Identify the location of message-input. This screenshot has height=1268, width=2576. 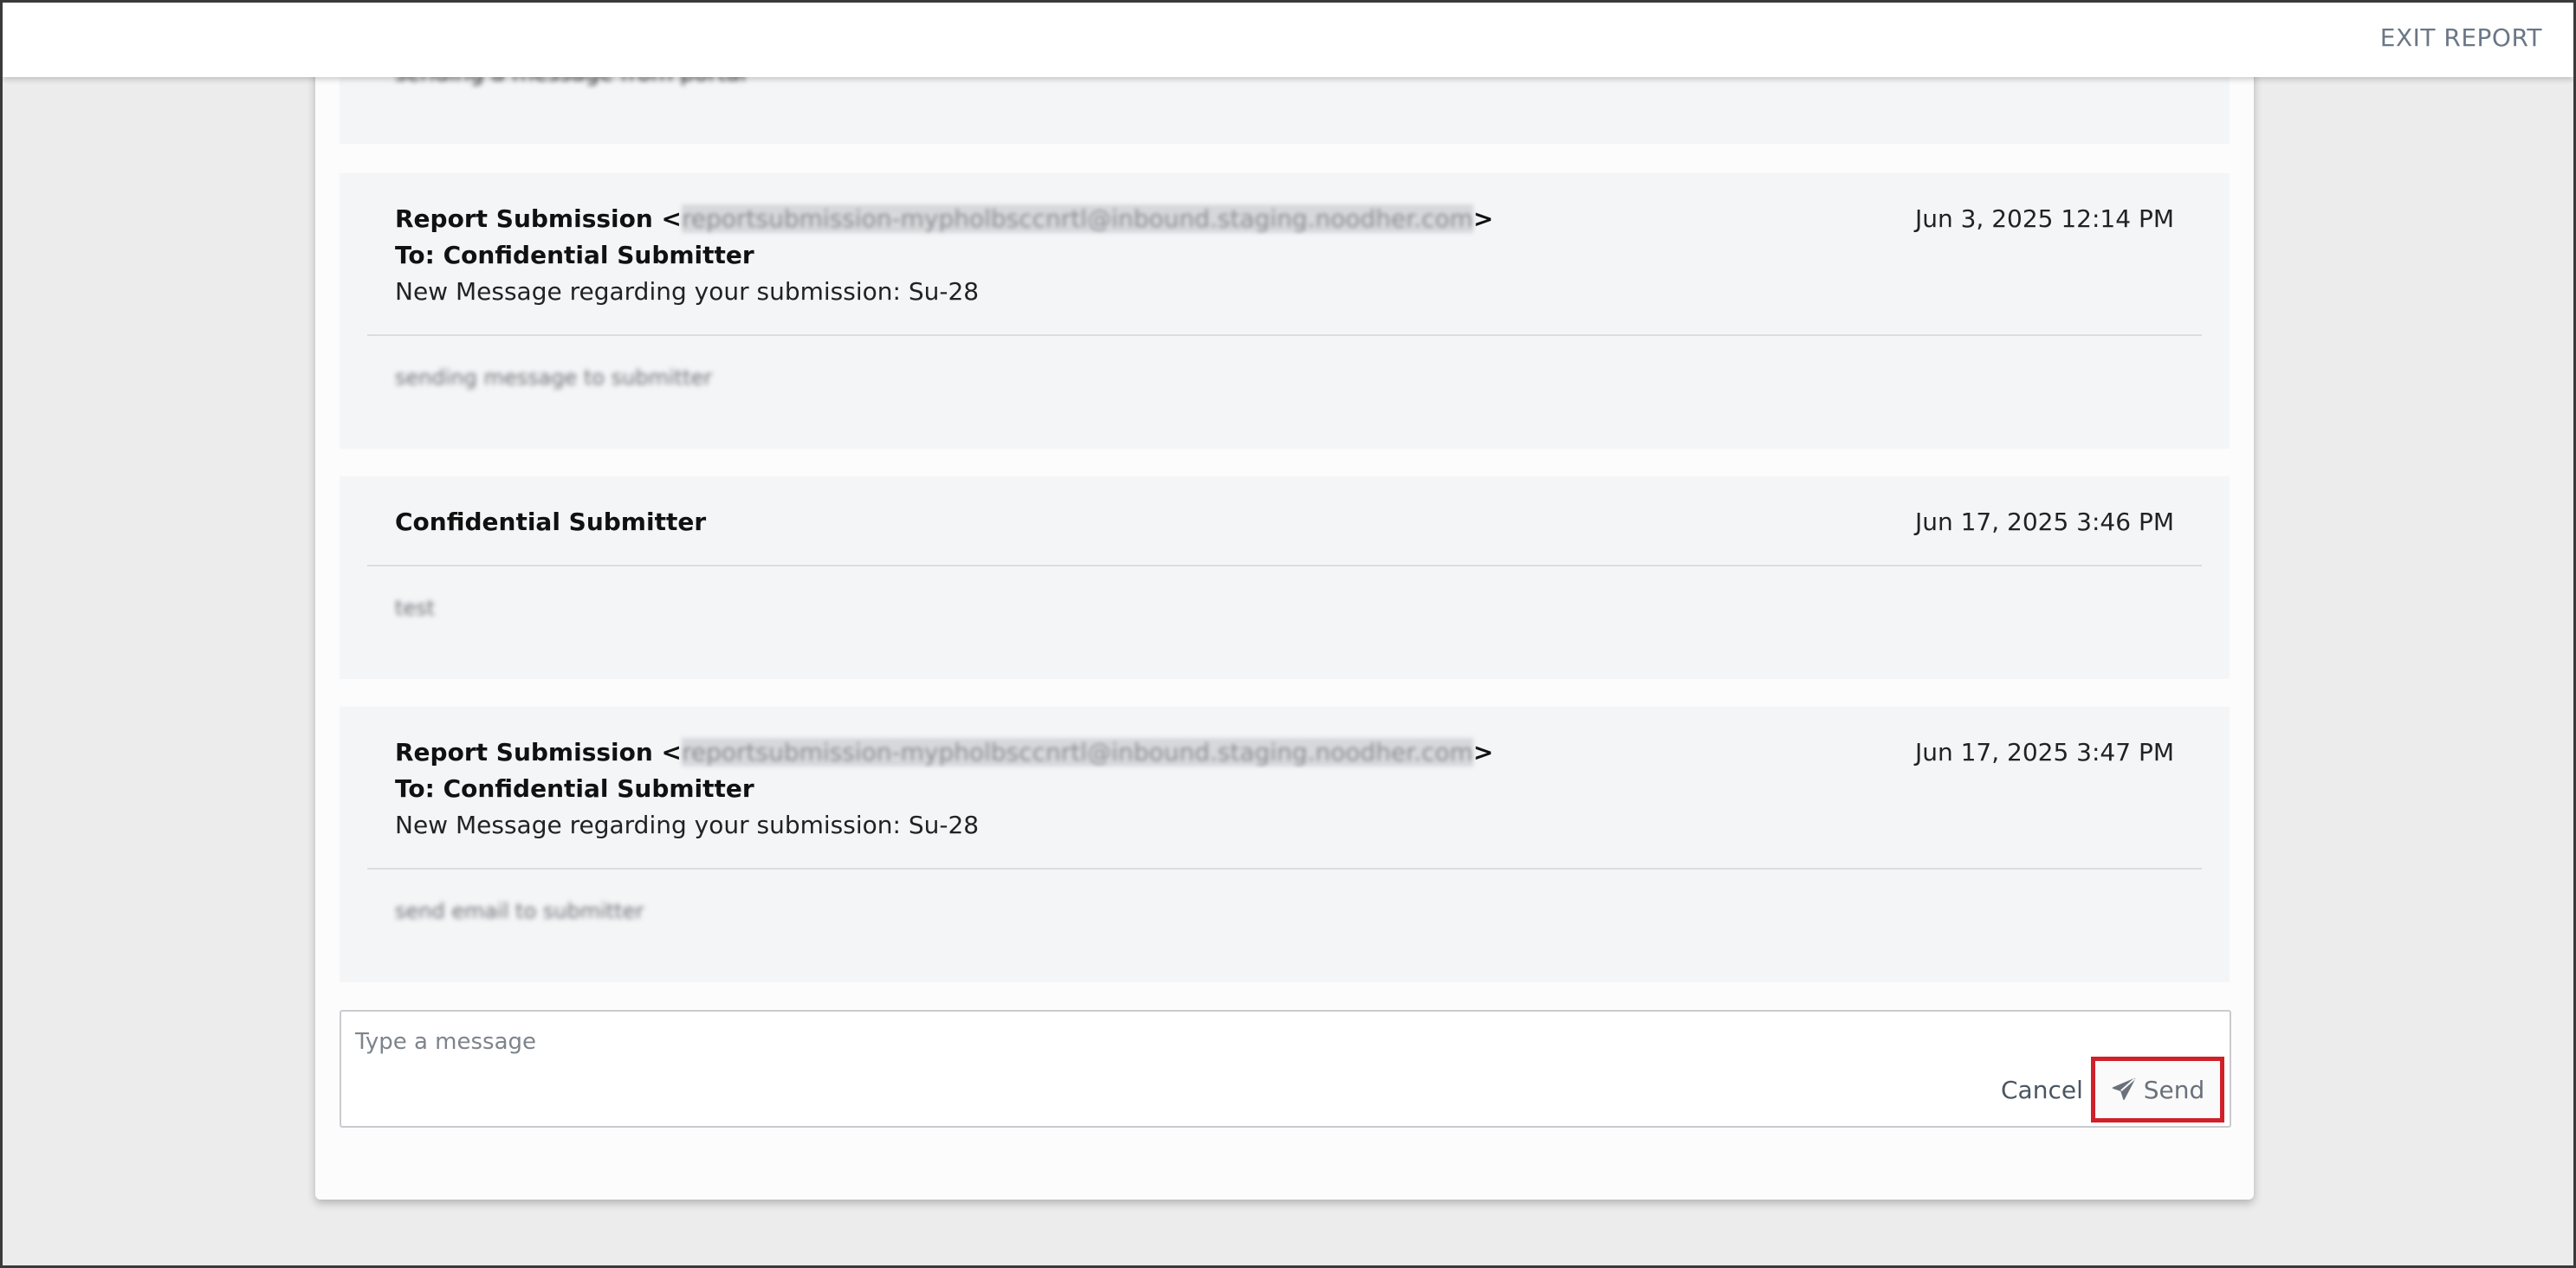
(874, 1042).